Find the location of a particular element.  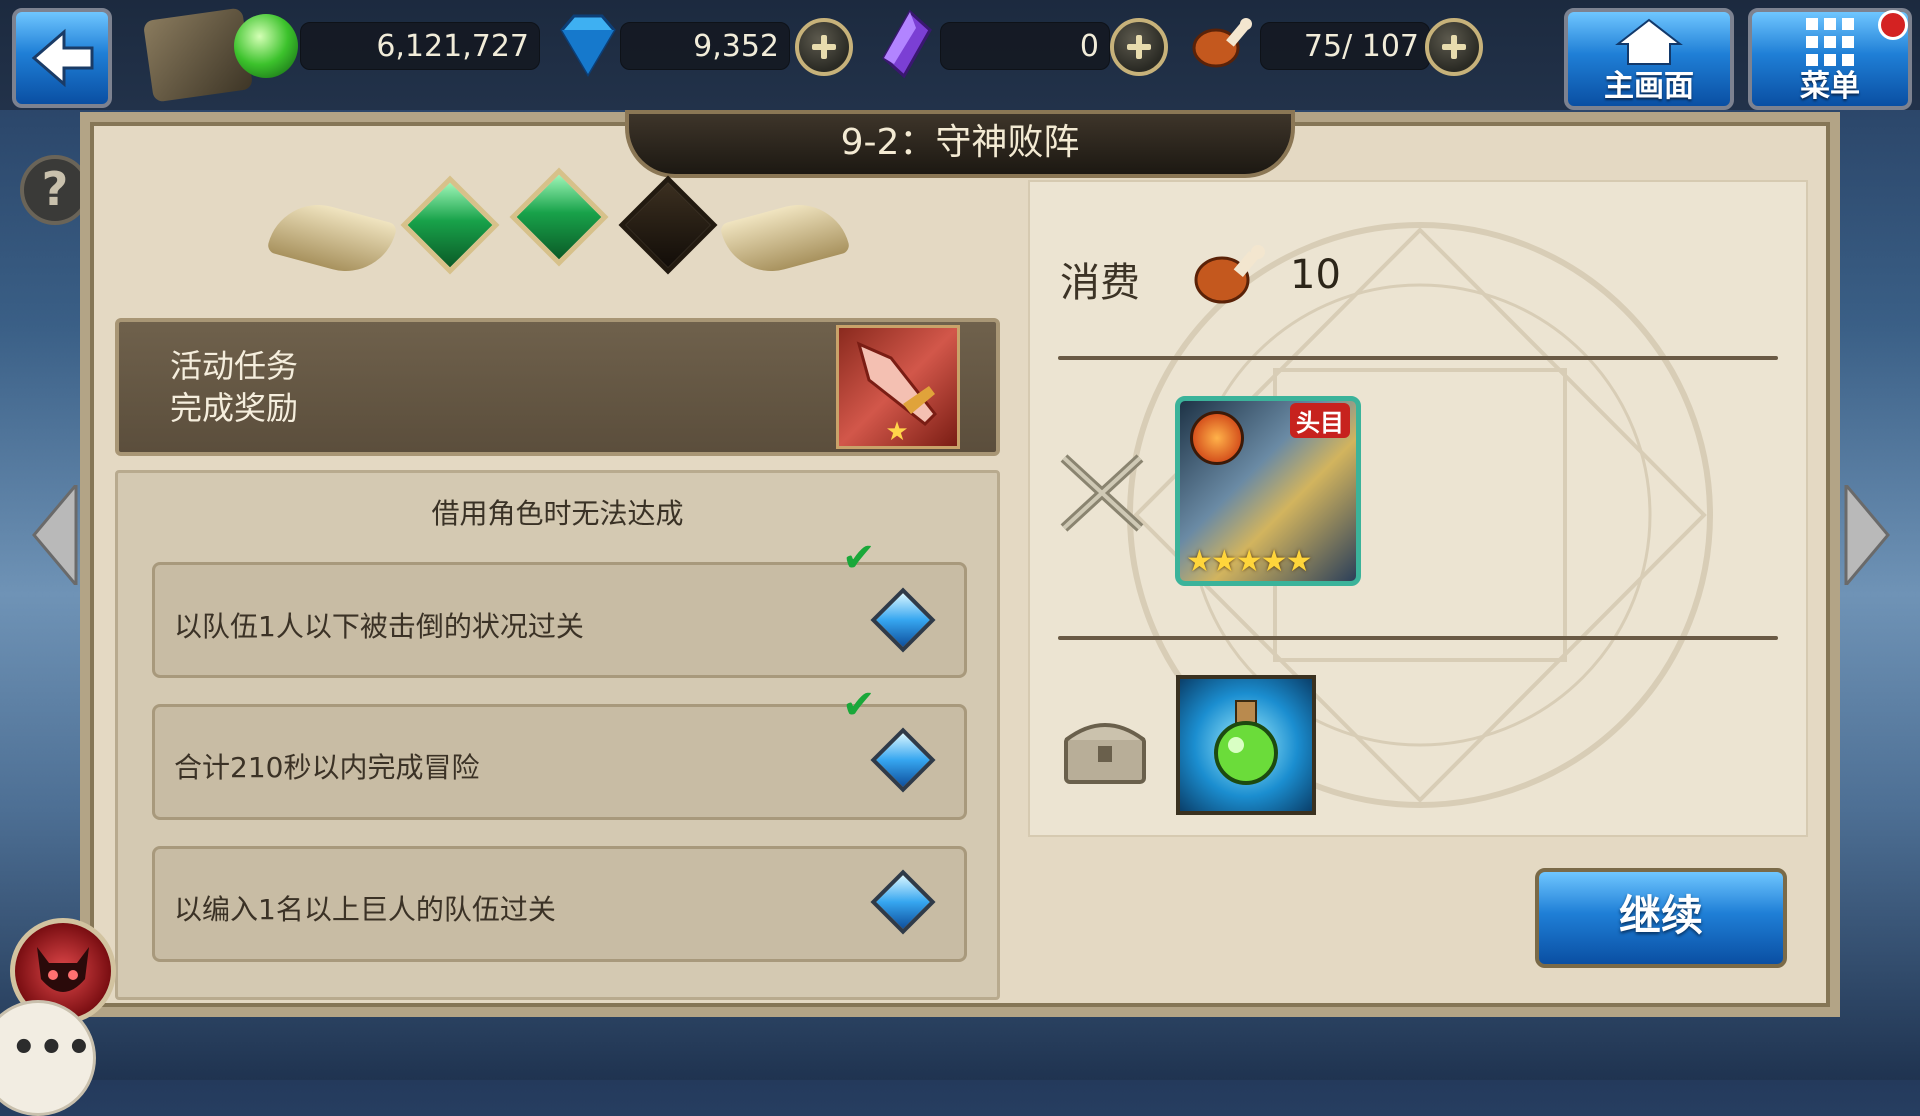

home-label: 主画面 is located at coordinates (1649, 86).